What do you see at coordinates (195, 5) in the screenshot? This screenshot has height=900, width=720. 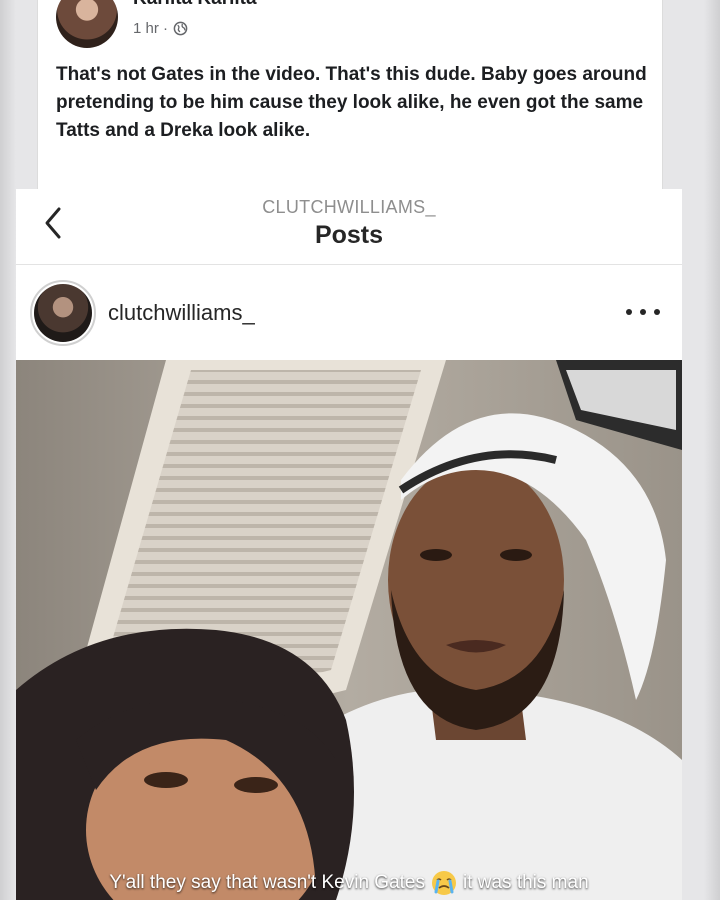 I see `commenter-name: Karlita Karlita` at bounding box center [195, 5].